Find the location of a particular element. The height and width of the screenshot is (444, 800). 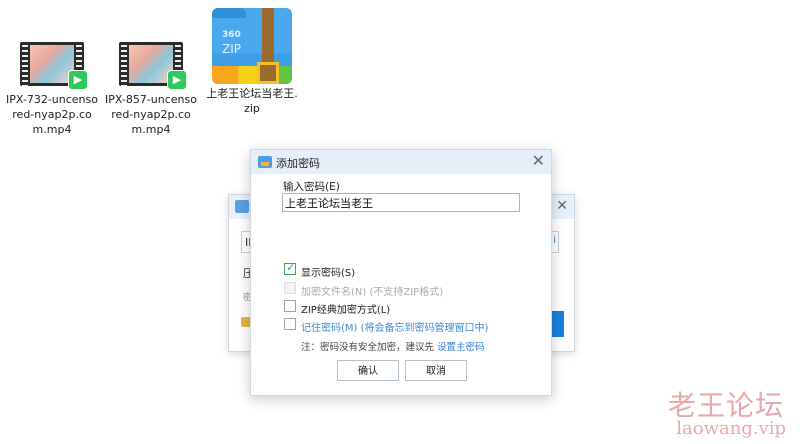

file-name: IPX-732-uncensored-nyap2p.com.mp4 is located at coordinates (52, 114).